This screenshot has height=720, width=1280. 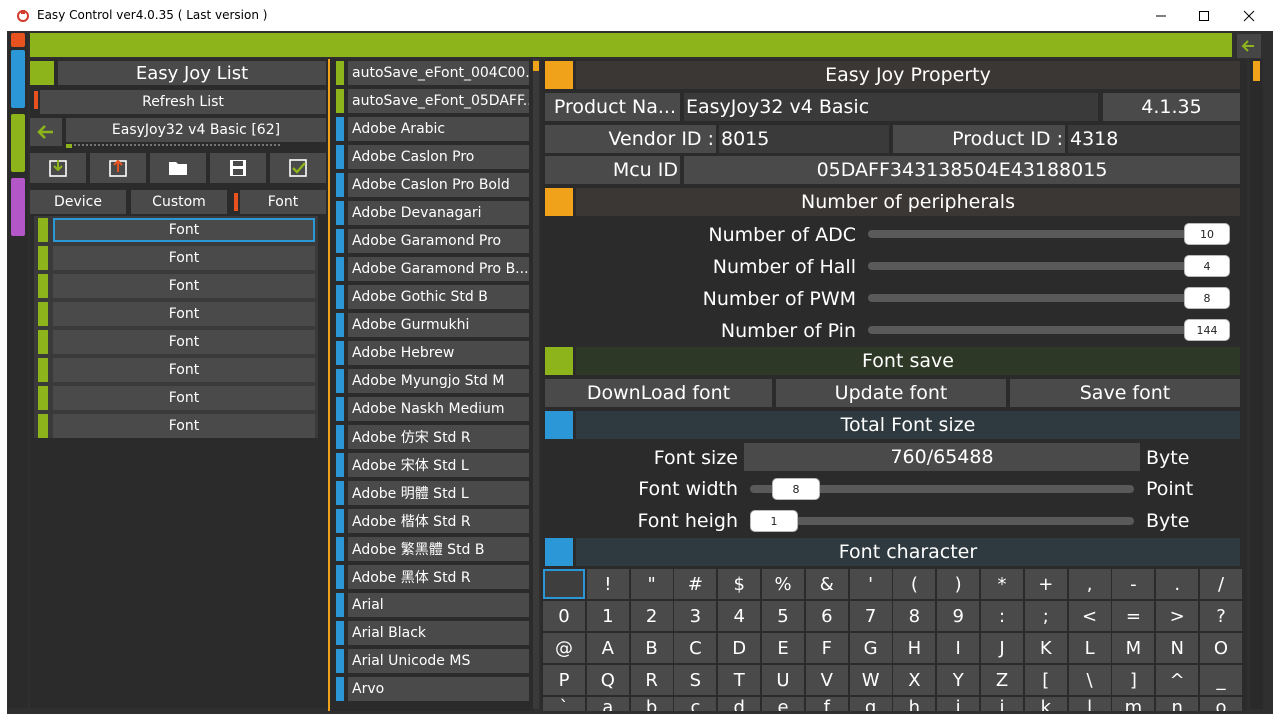 What do you see at coordinates (196, 130) in the screenshot?
I see `device-name-label: EasyJoy32 v4 Basic [62]` at bounding box center [196, 130].